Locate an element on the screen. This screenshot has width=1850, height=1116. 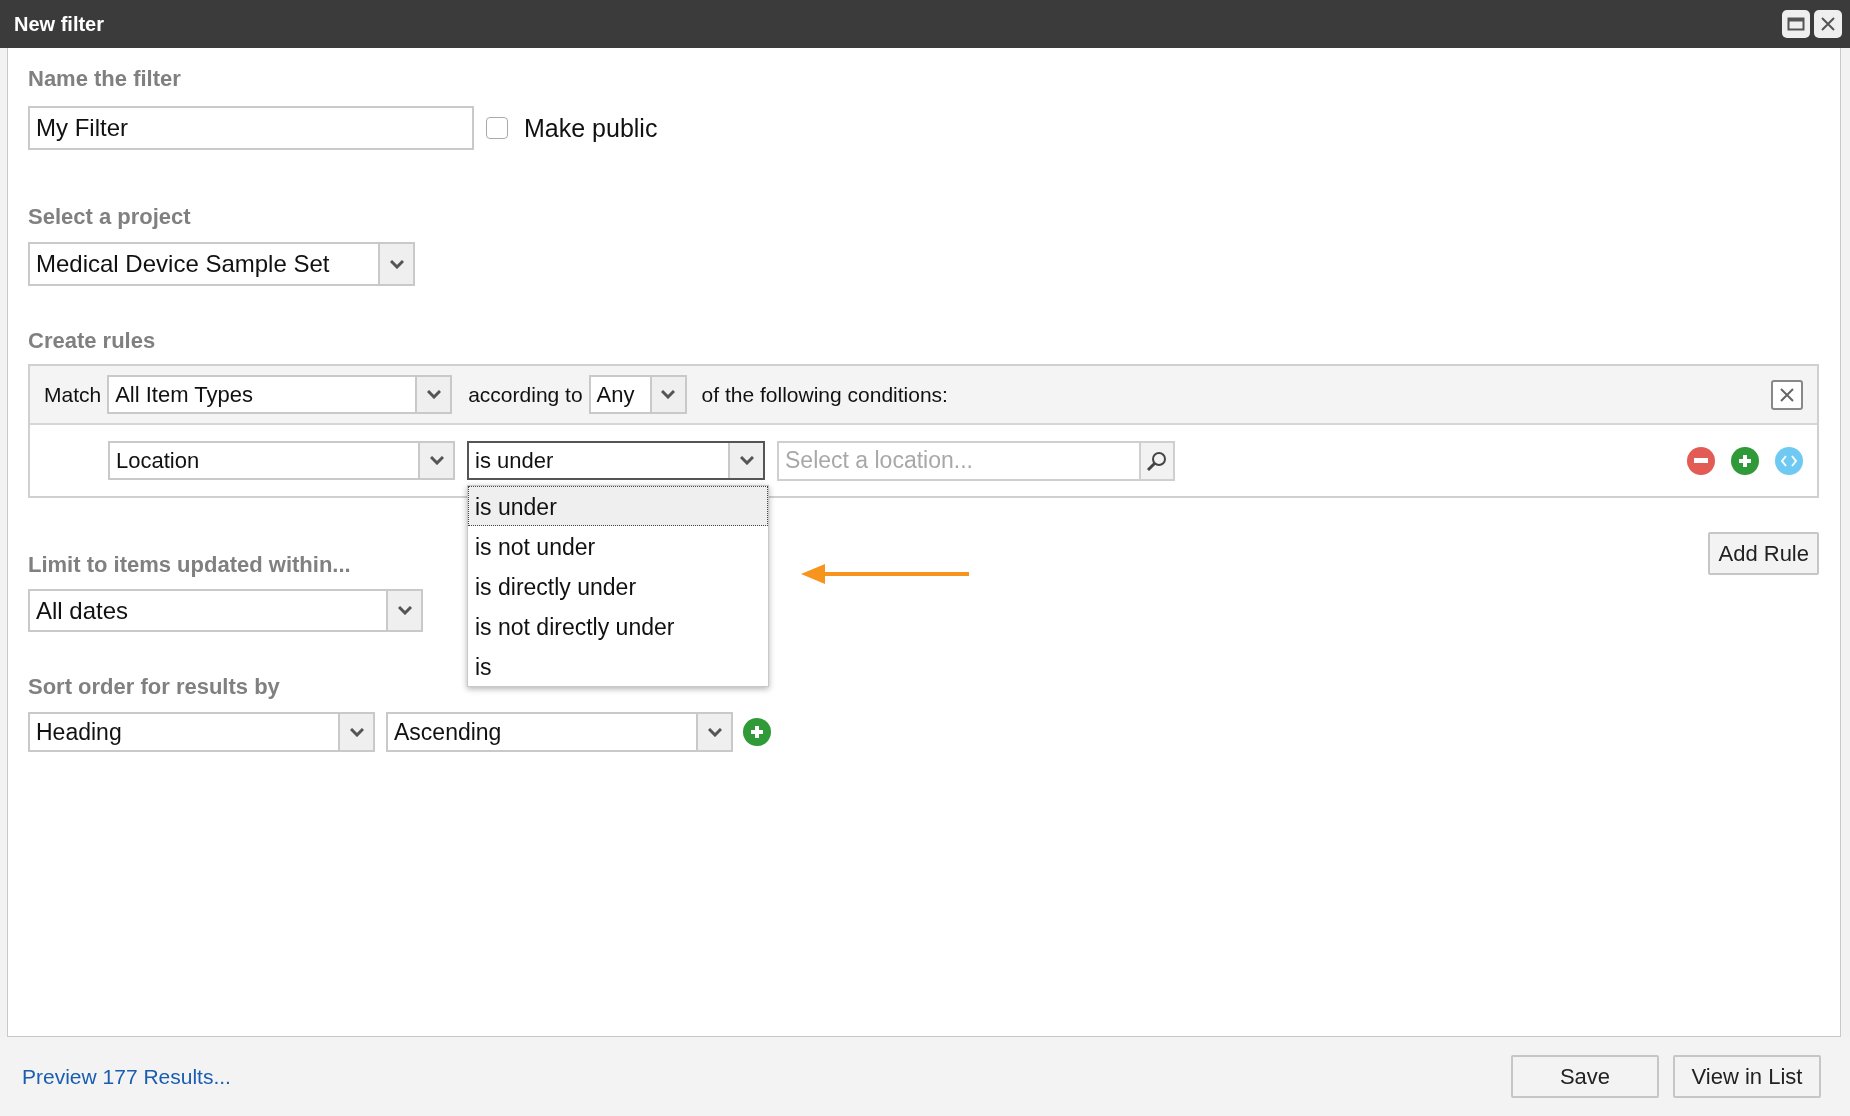
dropdown-option: is not under is located at coordinates (618, 546).